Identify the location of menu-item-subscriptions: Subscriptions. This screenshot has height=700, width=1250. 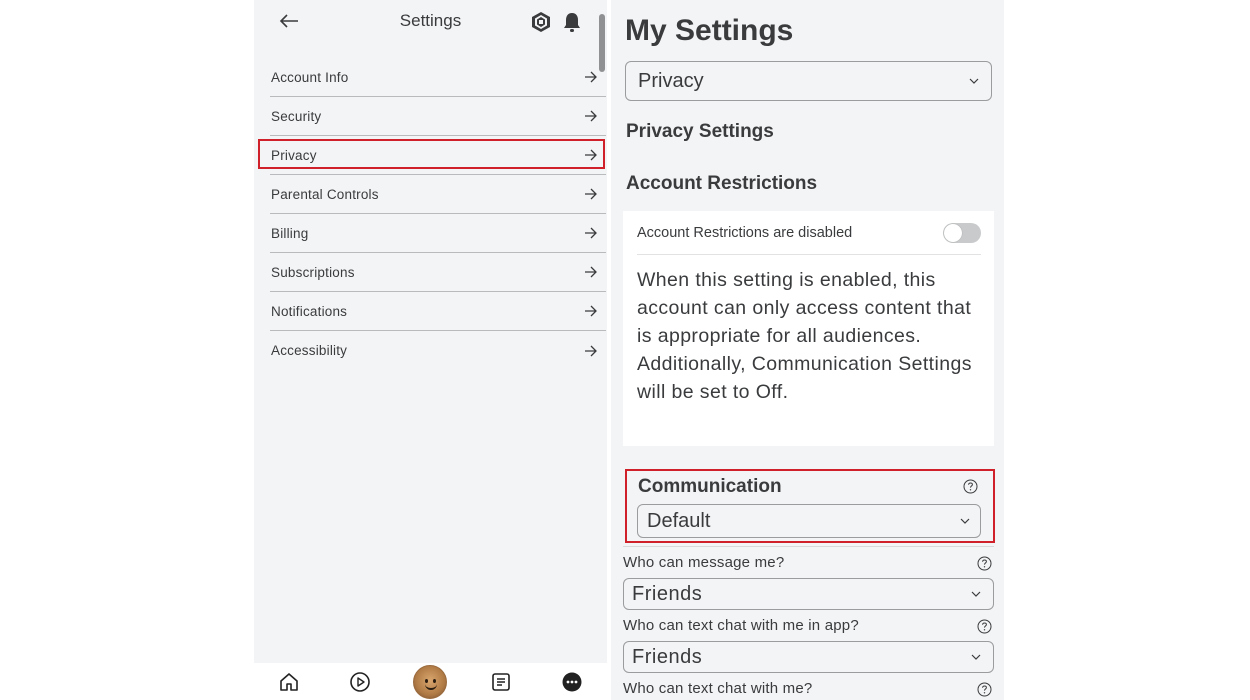
(438, 272).